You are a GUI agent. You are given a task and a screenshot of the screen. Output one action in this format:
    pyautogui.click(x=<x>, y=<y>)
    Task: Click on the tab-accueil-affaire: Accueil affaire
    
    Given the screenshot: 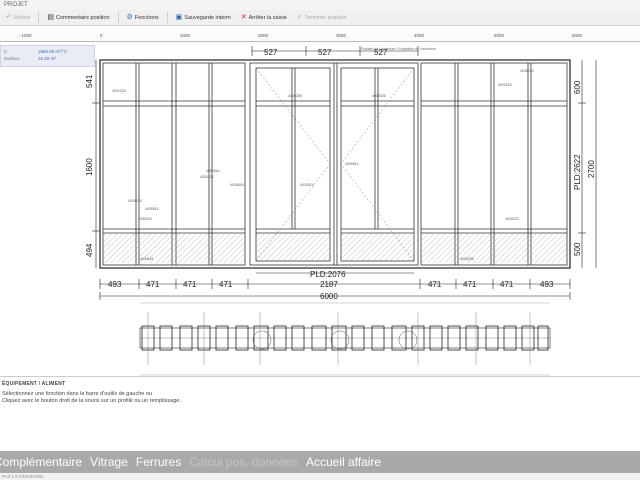 What is the action you would take?
    pyautogui.click(x=343, y=462)
    